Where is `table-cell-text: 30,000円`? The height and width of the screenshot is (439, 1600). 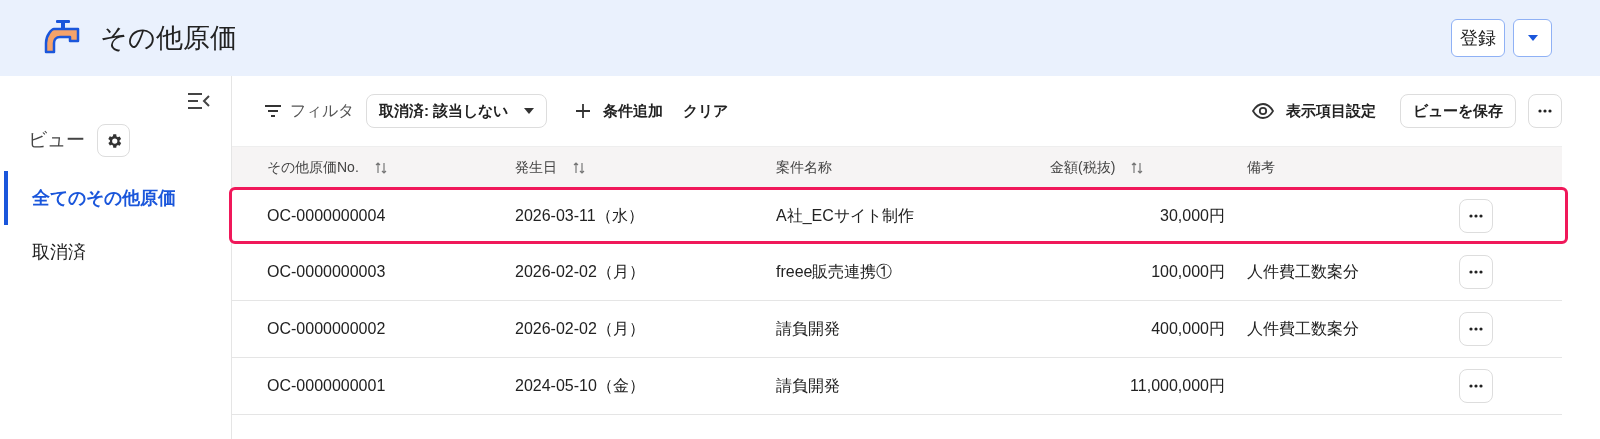
table-cell-text: 30,000円 is located at coordinates (1192, 215).